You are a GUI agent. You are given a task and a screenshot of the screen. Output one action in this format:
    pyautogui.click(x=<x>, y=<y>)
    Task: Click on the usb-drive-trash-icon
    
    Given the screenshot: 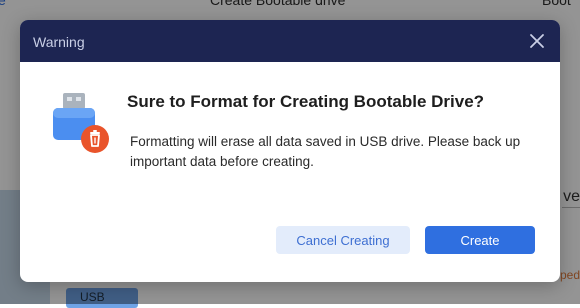 What is the action you would take?
    pyautogui.click(x=82, y=124)
    